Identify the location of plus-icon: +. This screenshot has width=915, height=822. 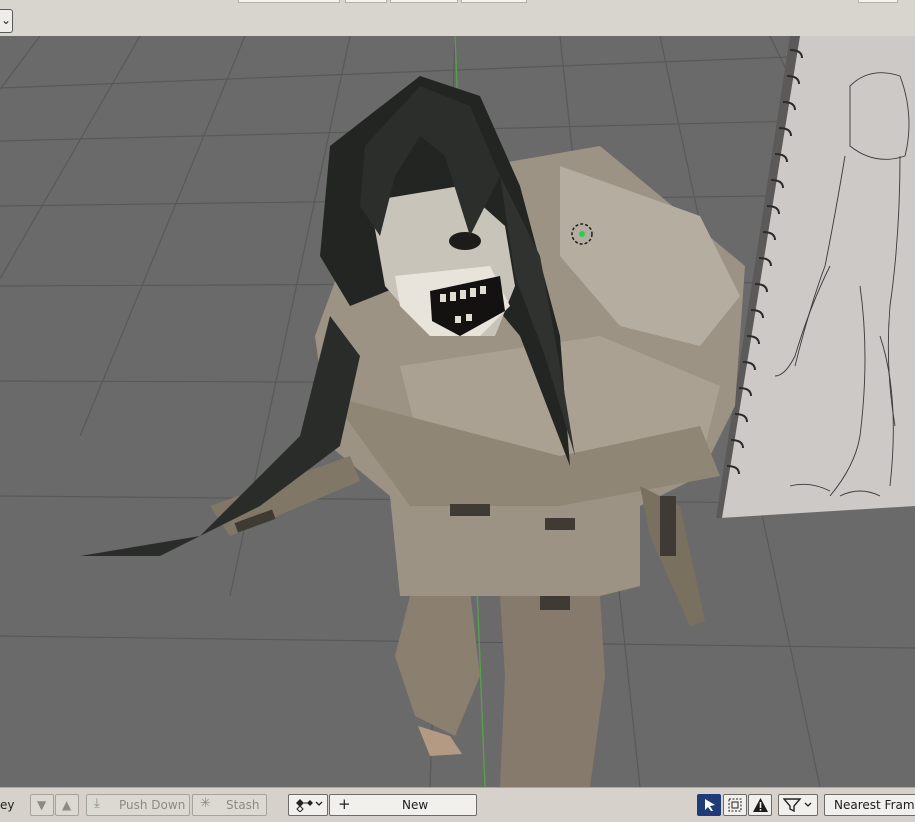
(344, 804).